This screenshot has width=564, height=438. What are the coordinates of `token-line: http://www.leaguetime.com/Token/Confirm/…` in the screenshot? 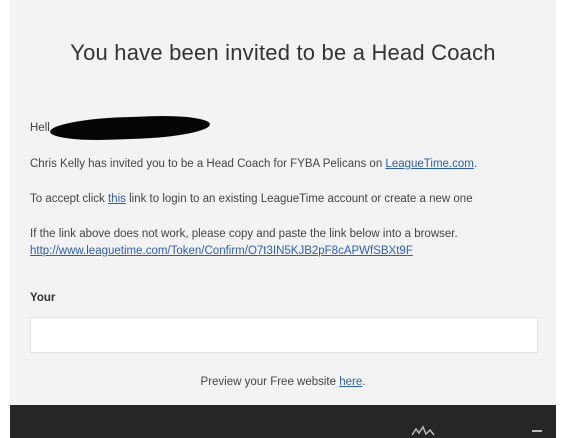 It's located at (221, 251).